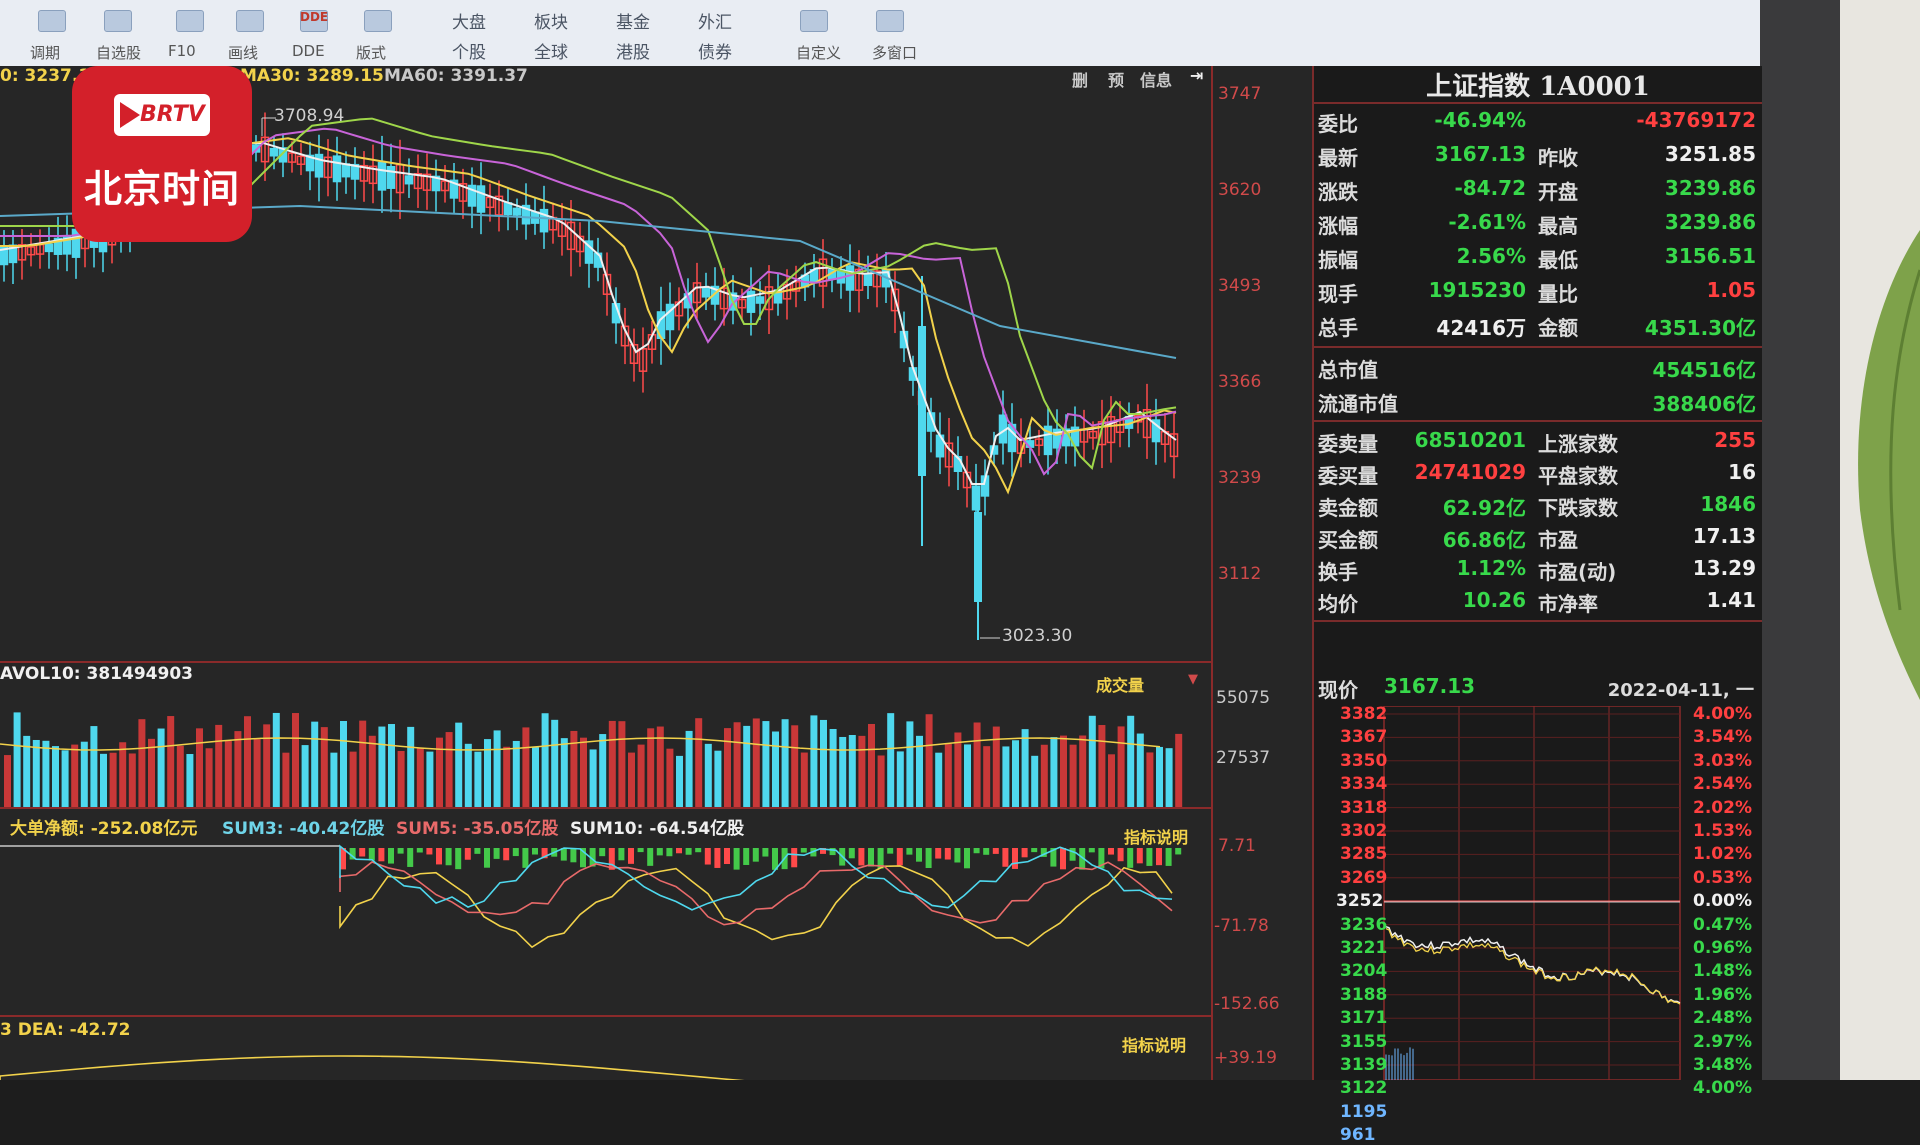 The image size is (1920, 1145). I want to click on quote-row-value2: -43769172, so click(1696, 120).